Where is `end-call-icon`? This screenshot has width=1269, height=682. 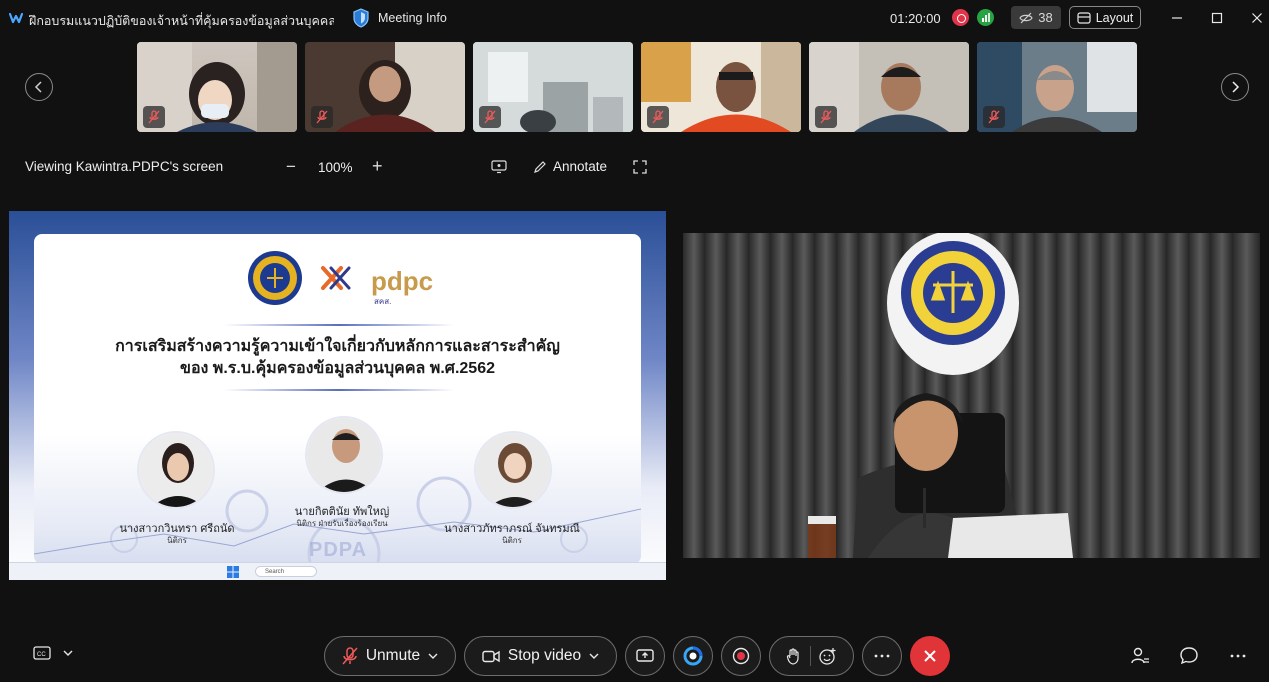 end-call-icon is located at coordinates (930, 656).